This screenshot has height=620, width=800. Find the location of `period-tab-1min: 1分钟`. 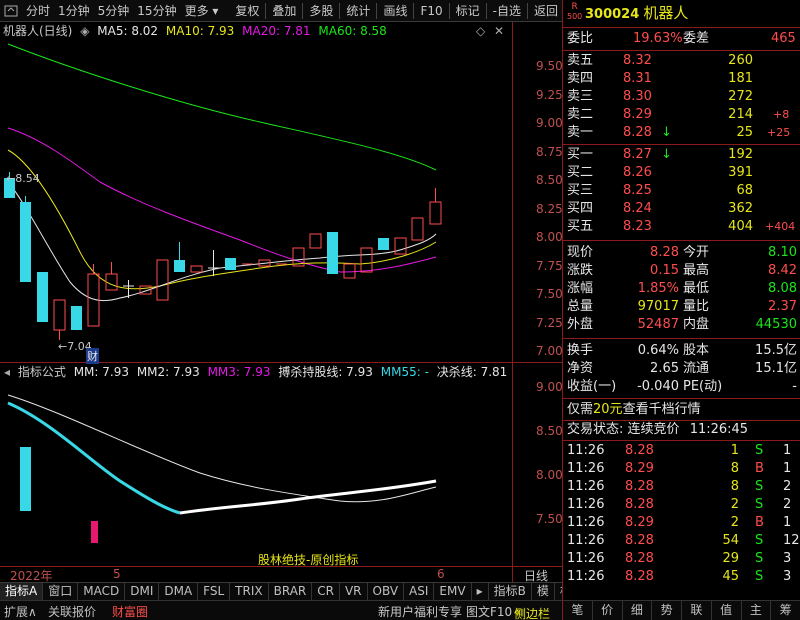

period-tab-1min: 1分钟 is located at coordinates (74, 11).